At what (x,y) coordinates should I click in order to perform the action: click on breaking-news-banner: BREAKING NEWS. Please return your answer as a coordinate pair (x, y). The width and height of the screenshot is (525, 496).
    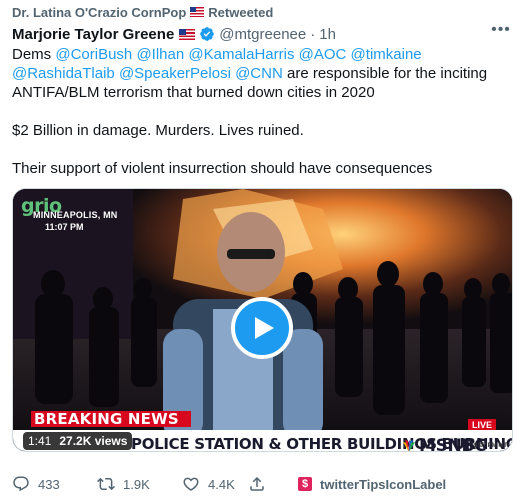
    Looking at the image, I should click on (111, 419).